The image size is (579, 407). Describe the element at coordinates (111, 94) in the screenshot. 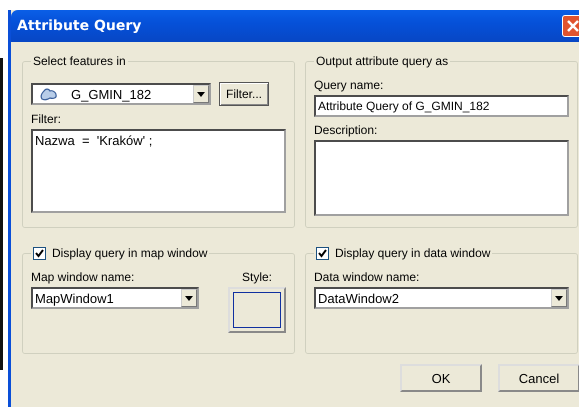

I see `layer-name: G_GMIN_182` at that location.